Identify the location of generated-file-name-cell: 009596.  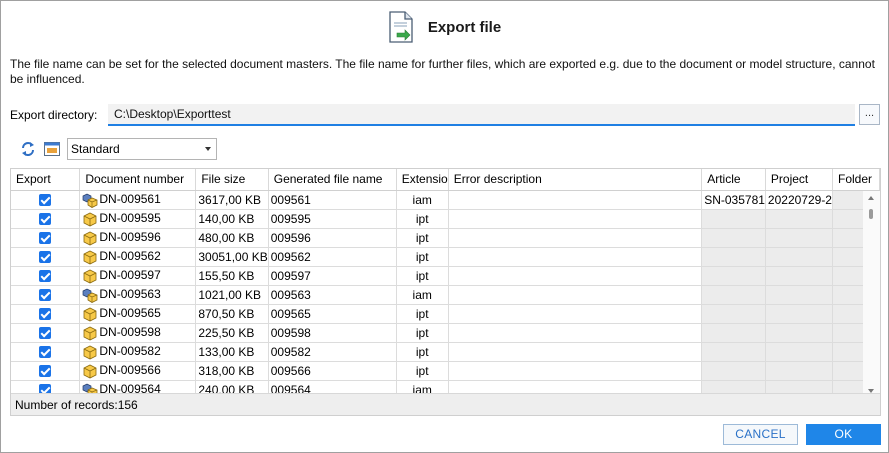
(332, 238).